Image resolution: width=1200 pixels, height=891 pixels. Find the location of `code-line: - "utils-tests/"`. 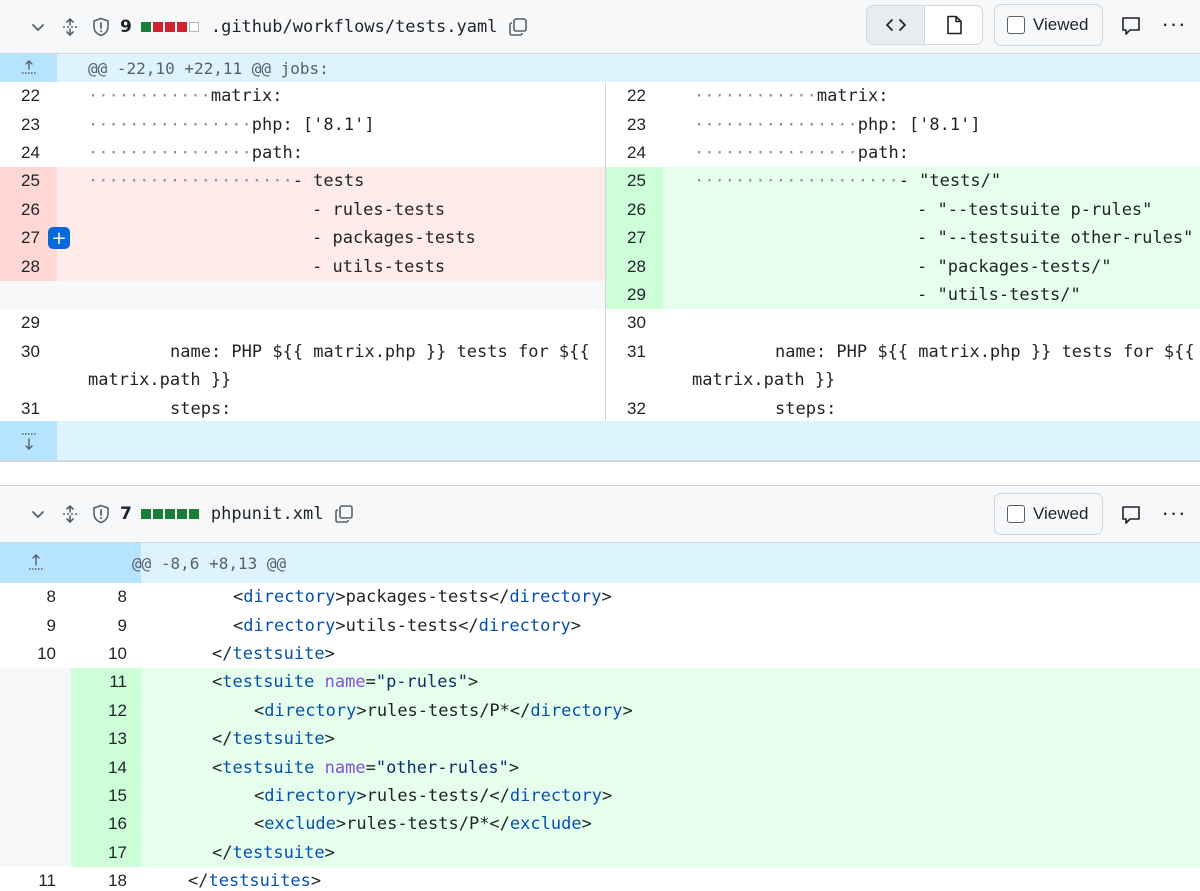

code-line: - "utils-tests/" is located at coordinates (931, 295).